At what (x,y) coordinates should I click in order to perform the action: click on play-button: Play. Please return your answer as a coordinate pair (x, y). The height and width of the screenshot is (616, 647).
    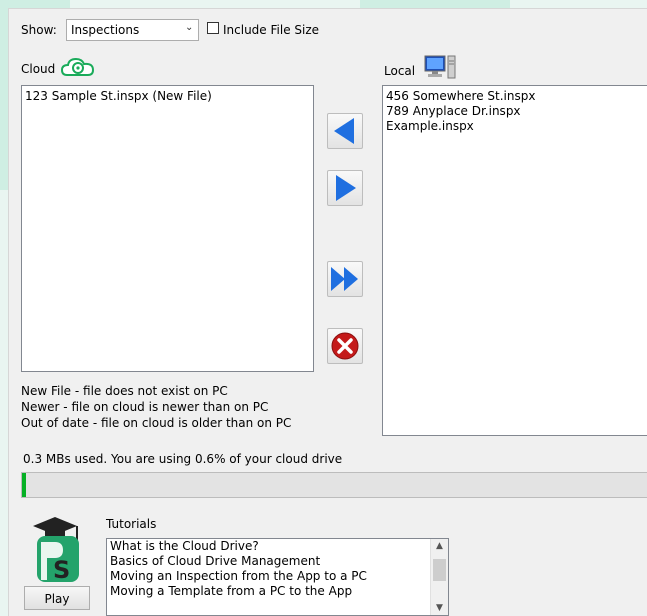
    Looking at the image, I should click on (57, 598).